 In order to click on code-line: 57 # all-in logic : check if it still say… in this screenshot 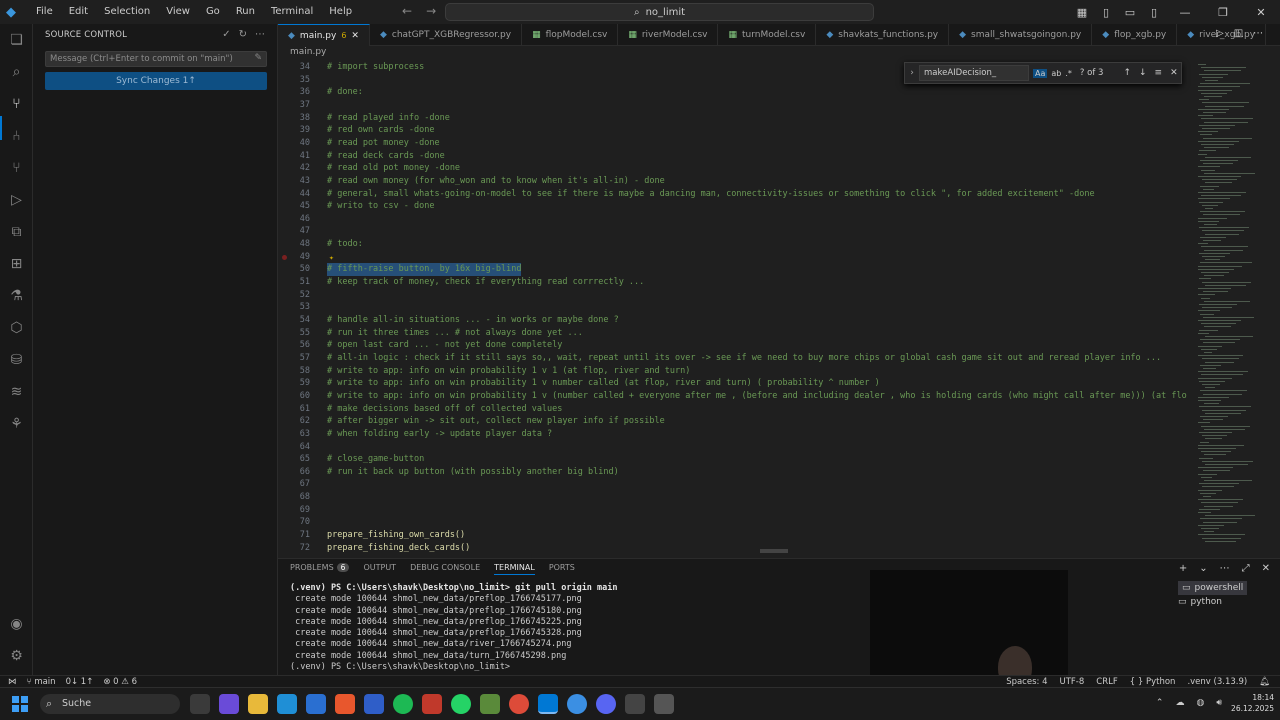, I will do `click(734, 358)`.